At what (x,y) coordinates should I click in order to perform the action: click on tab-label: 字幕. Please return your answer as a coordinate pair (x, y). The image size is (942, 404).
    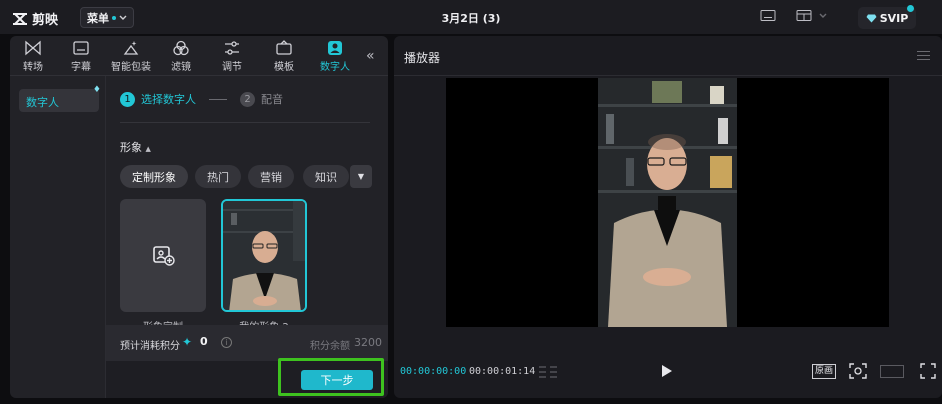
    Looking at the image, I should click on (81, 67).